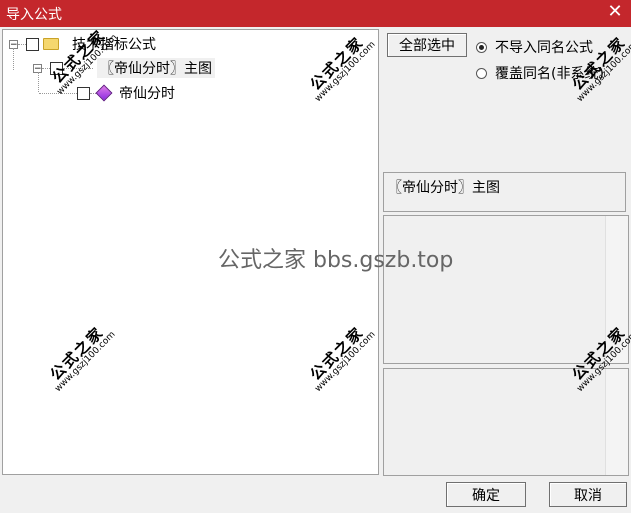 This screenshot has height=513, width=631. Describe the element at coordinates (315, 13) in the screenshot. I see `title-bar: 导入公式 ✕` at that location.